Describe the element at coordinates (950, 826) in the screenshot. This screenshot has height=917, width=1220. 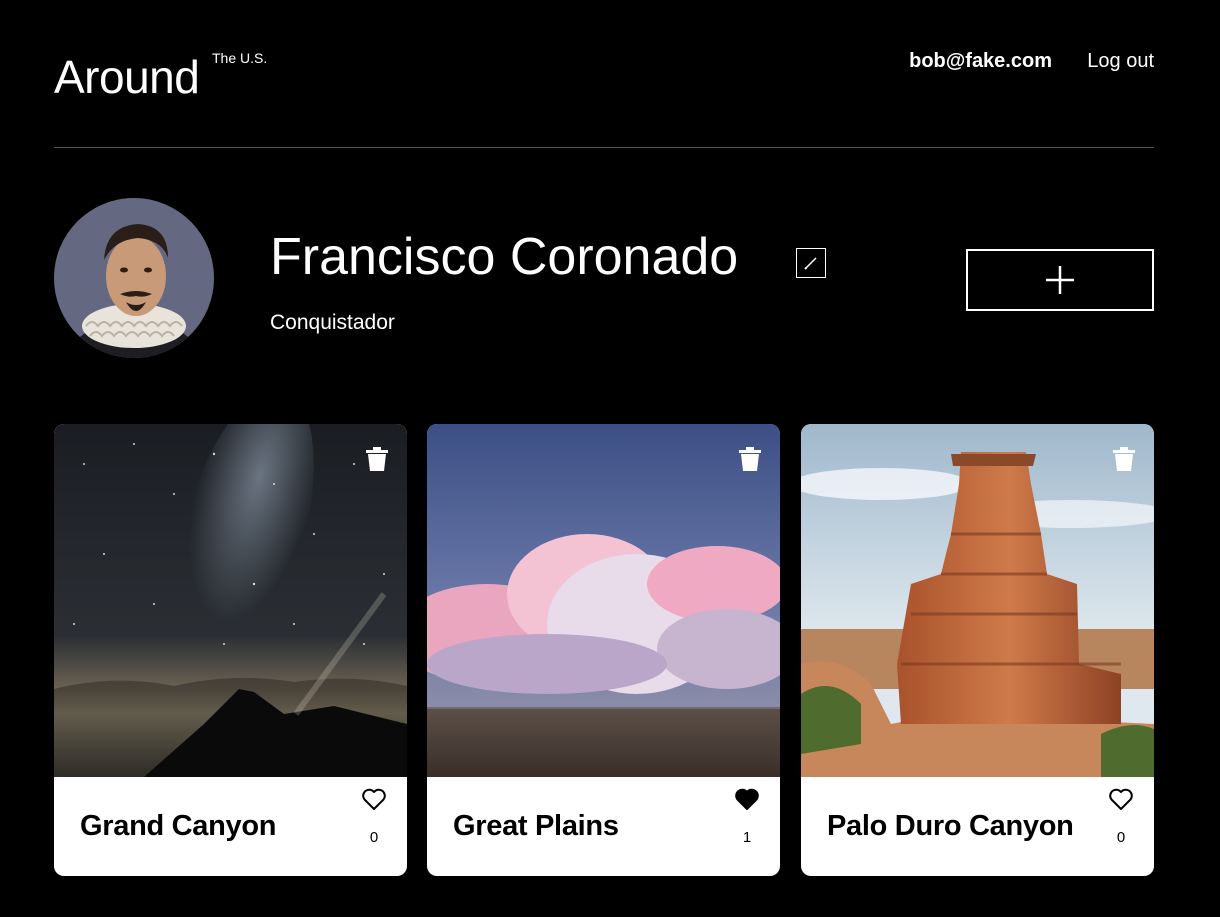
I see `card-title: Palo Duro Canyon` at that location.